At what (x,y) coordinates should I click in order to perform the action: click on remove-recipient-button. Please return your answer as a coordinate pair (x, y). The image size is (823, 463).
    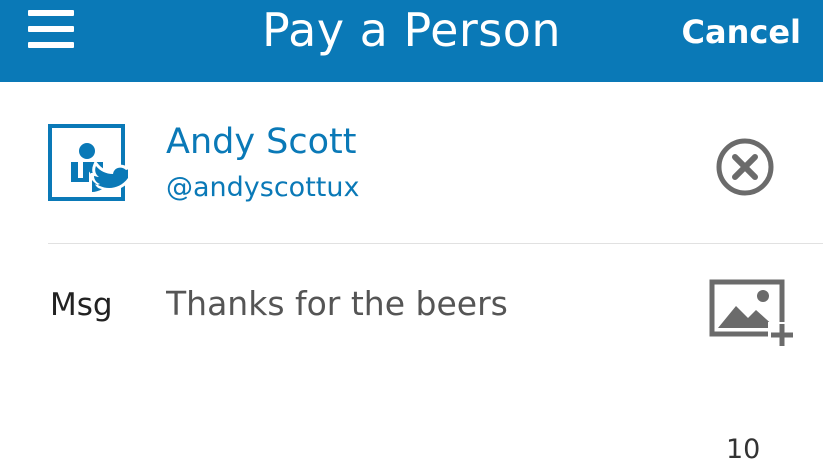
    Looking at the image, I should click on (745, 167).